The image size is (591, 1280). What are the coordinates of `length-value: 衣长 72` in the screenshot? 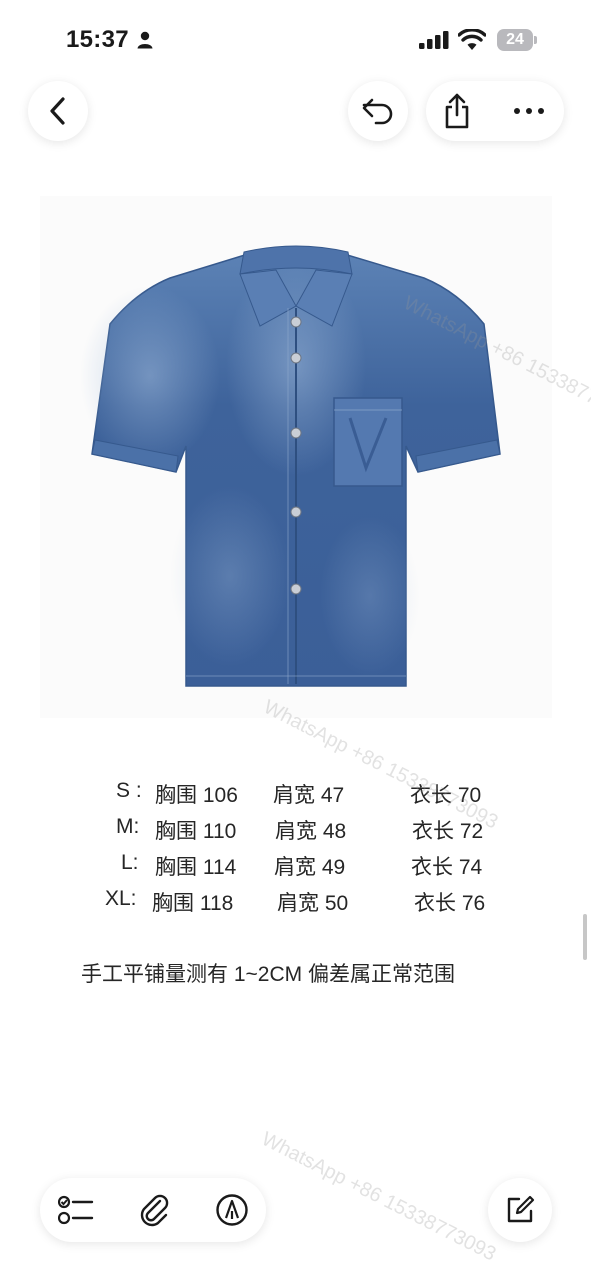 It's located at (448, 831).